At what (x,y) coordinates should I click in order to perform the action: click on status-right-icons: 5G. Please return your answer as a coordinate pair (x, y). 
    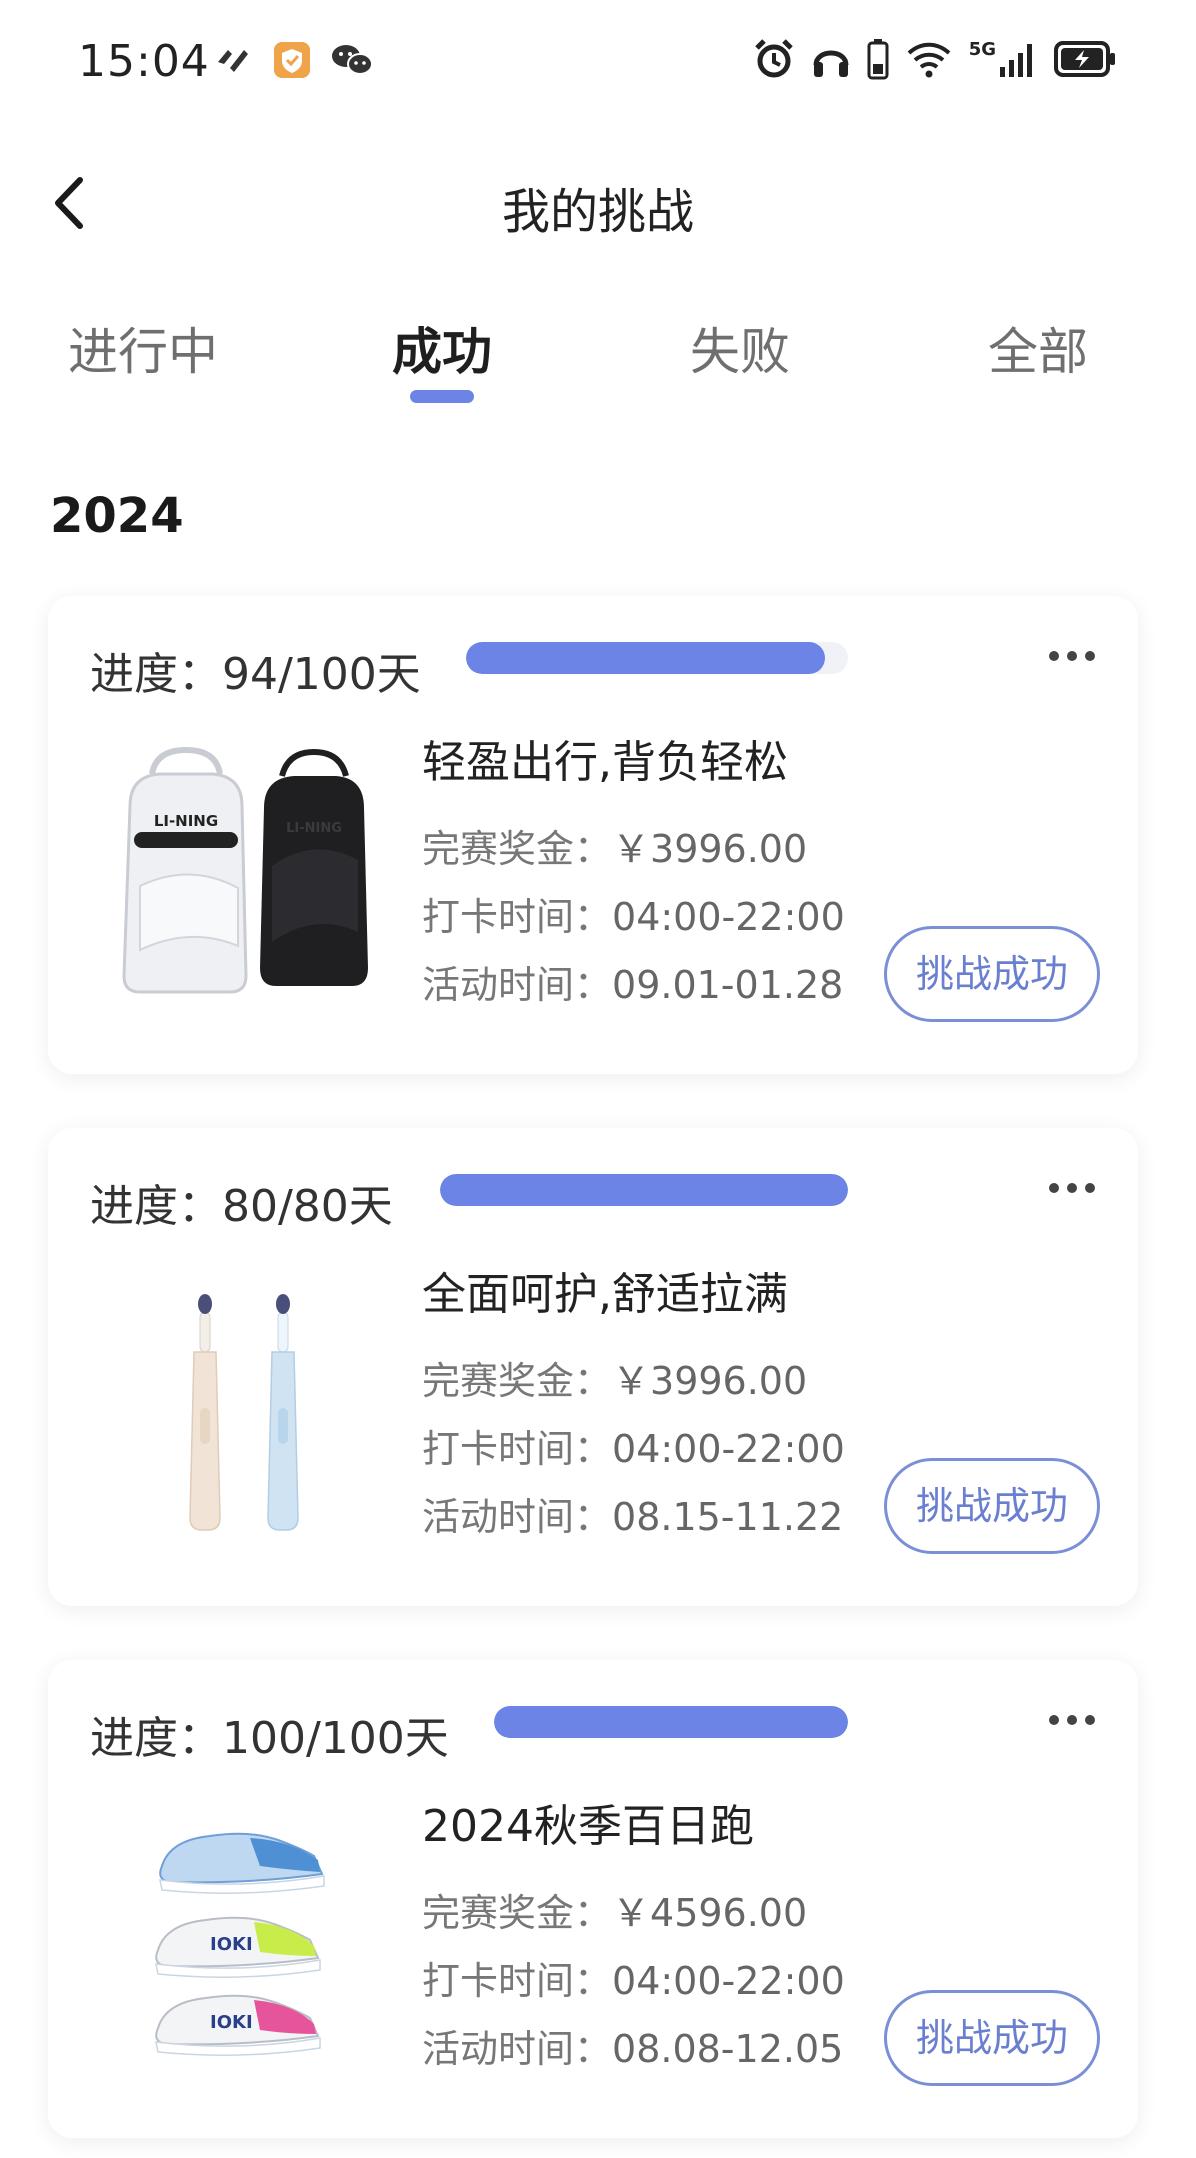
    Looking at the image, I should click on (934, 59).